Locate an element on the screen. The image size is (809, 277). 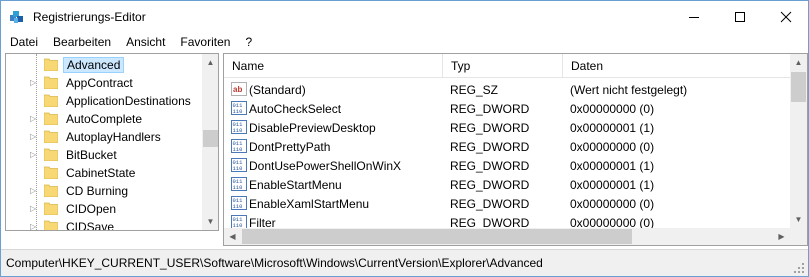
tree-item-autocomplete: ▷ AutoComplete is located at coordinates (104, 119).